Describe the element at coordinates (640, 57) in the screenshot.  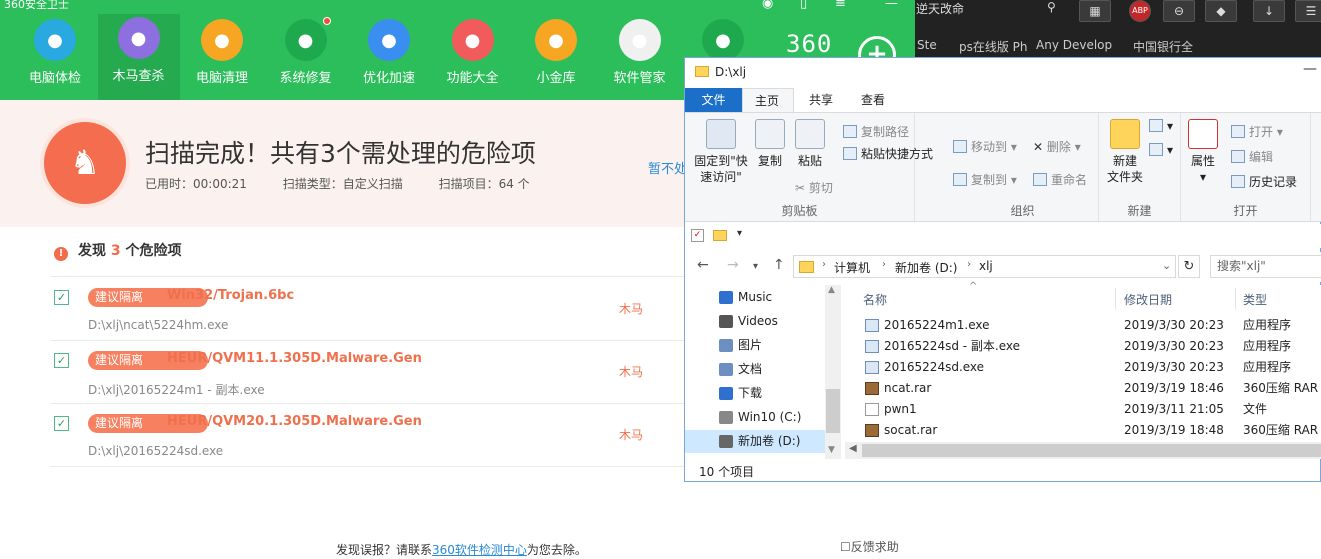
I see `nav-item-7: ● 软件管家` at that location.